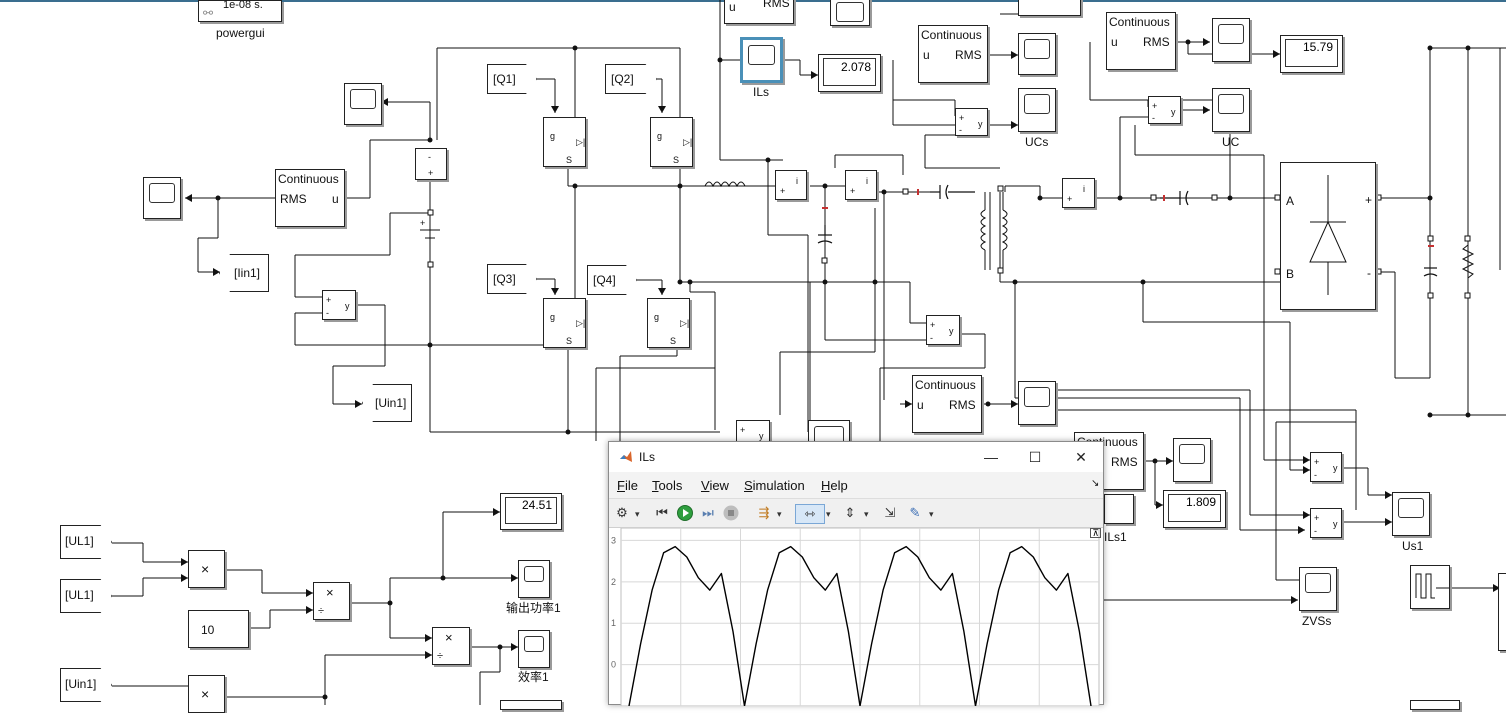  I want to click on display-uc-rms: 15.79, so click(1311, 54).